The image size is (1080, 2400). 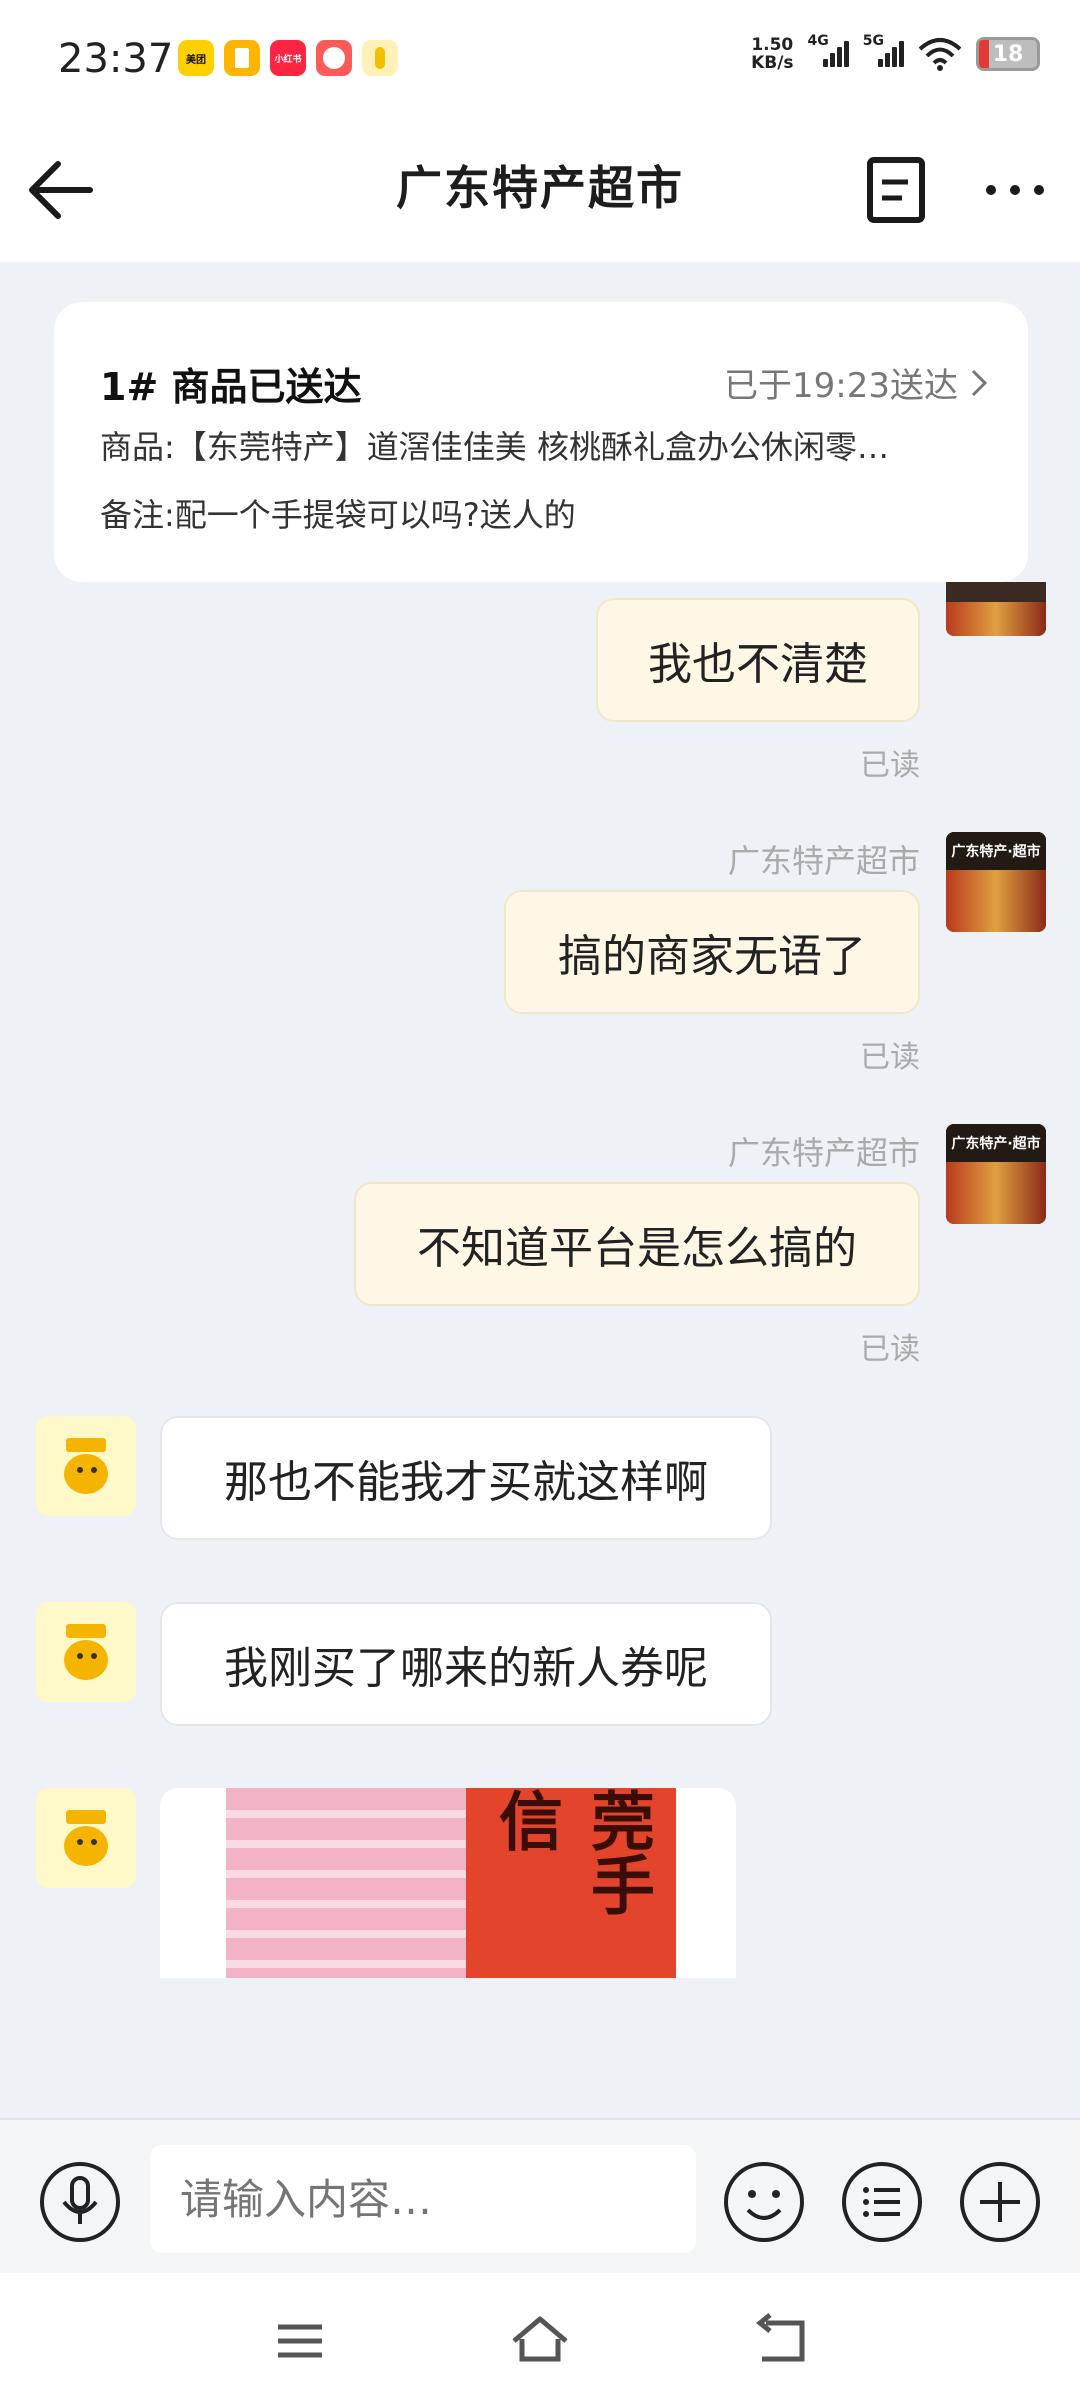 What do you see at coordinates (1000, 2202) in the screenshot?
I see `plus-icon` at bounding box center [1000, 2202].